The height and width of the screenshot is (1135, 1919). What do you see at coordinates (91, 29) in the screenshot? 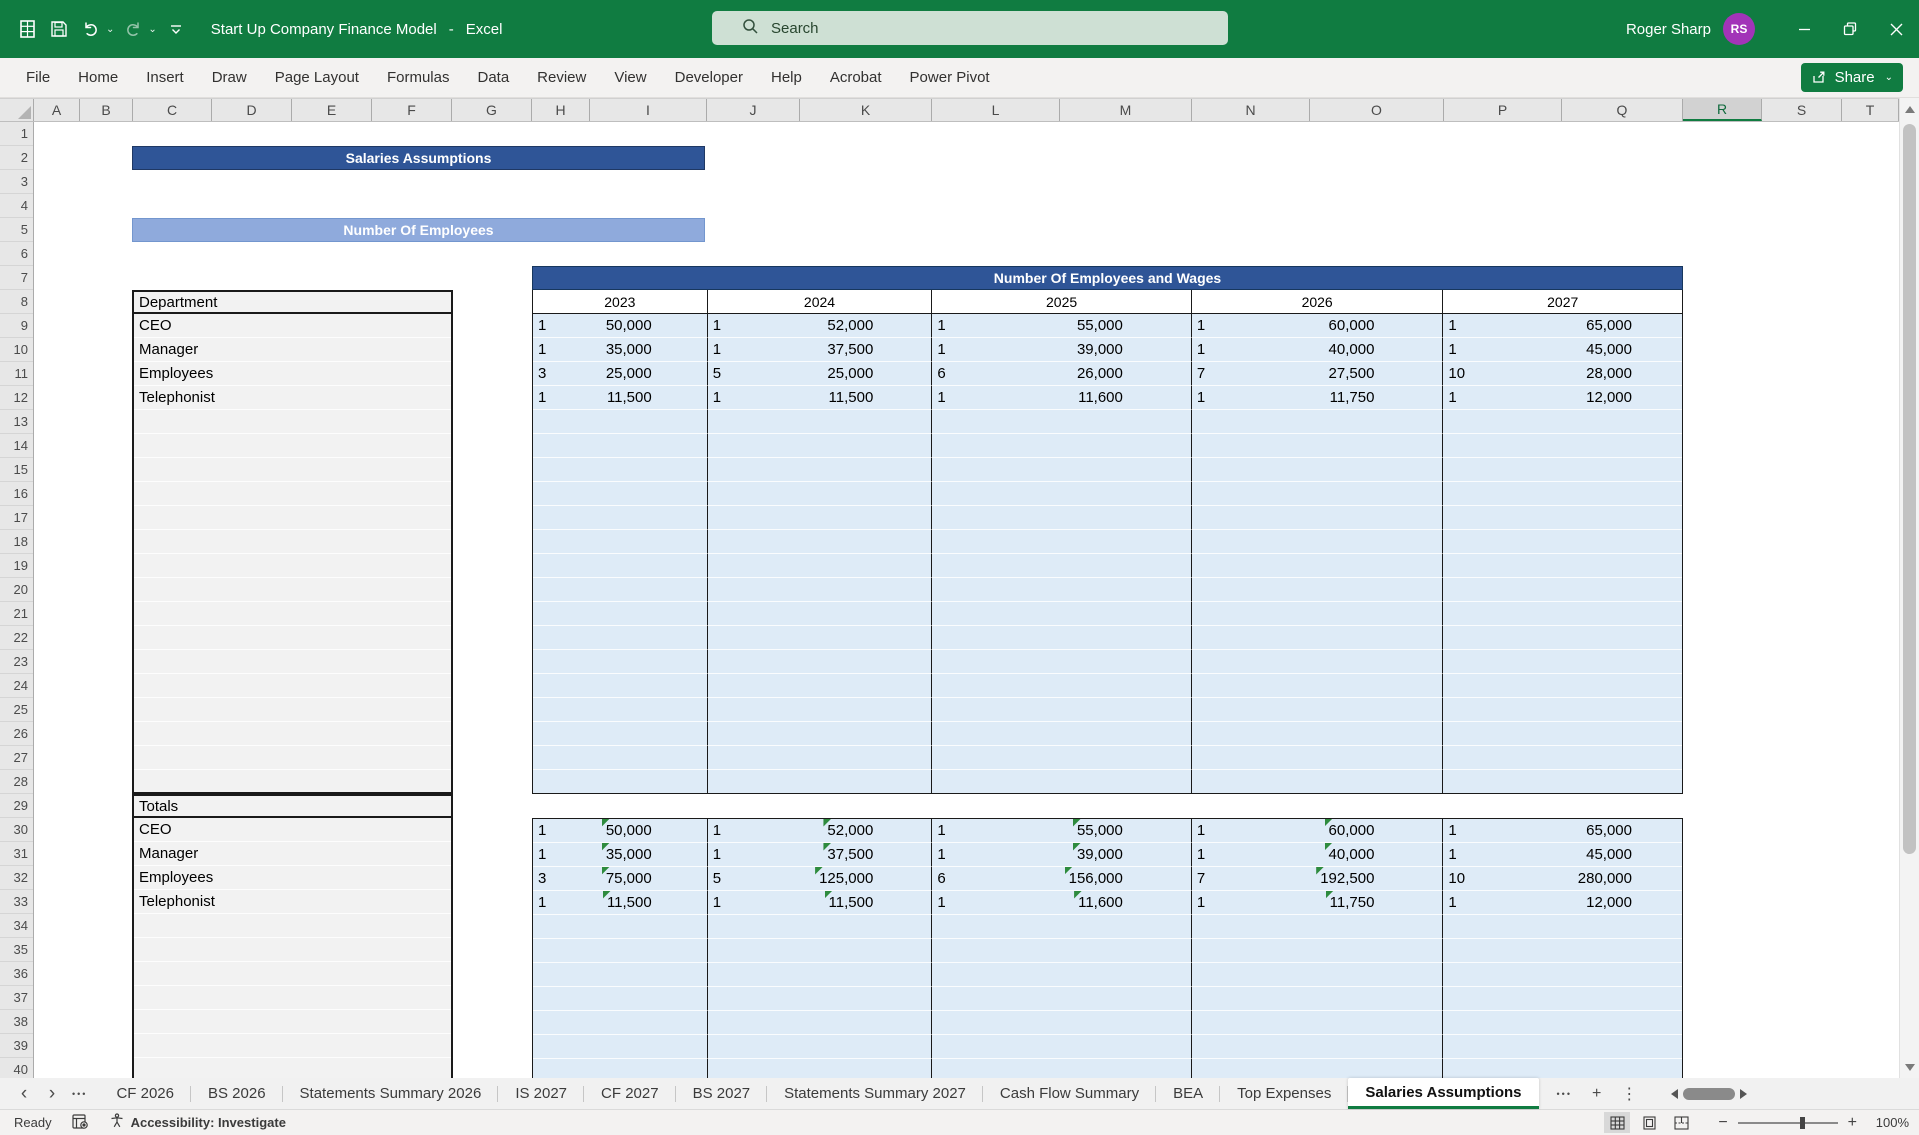
I see `undo-button` at bounding box center [91, 29].